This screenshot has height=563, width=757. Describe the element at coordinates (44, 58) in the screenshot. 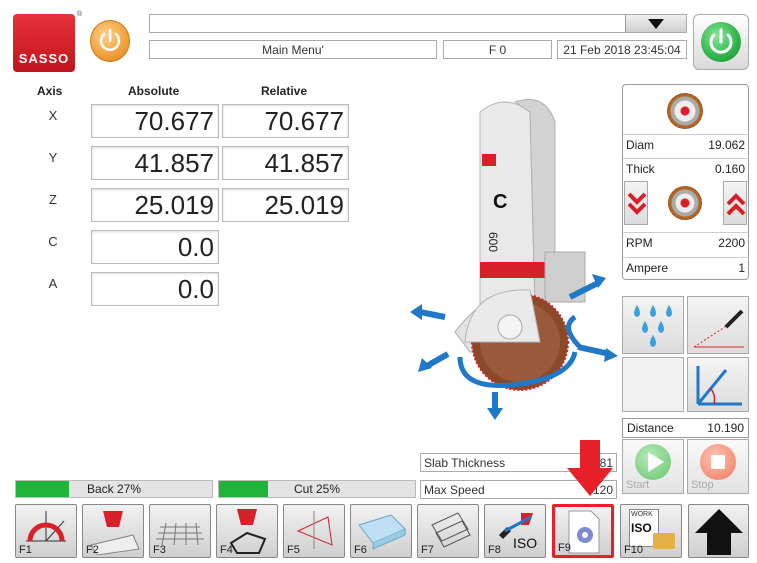

I see `logo-text: SASSO` at that location.